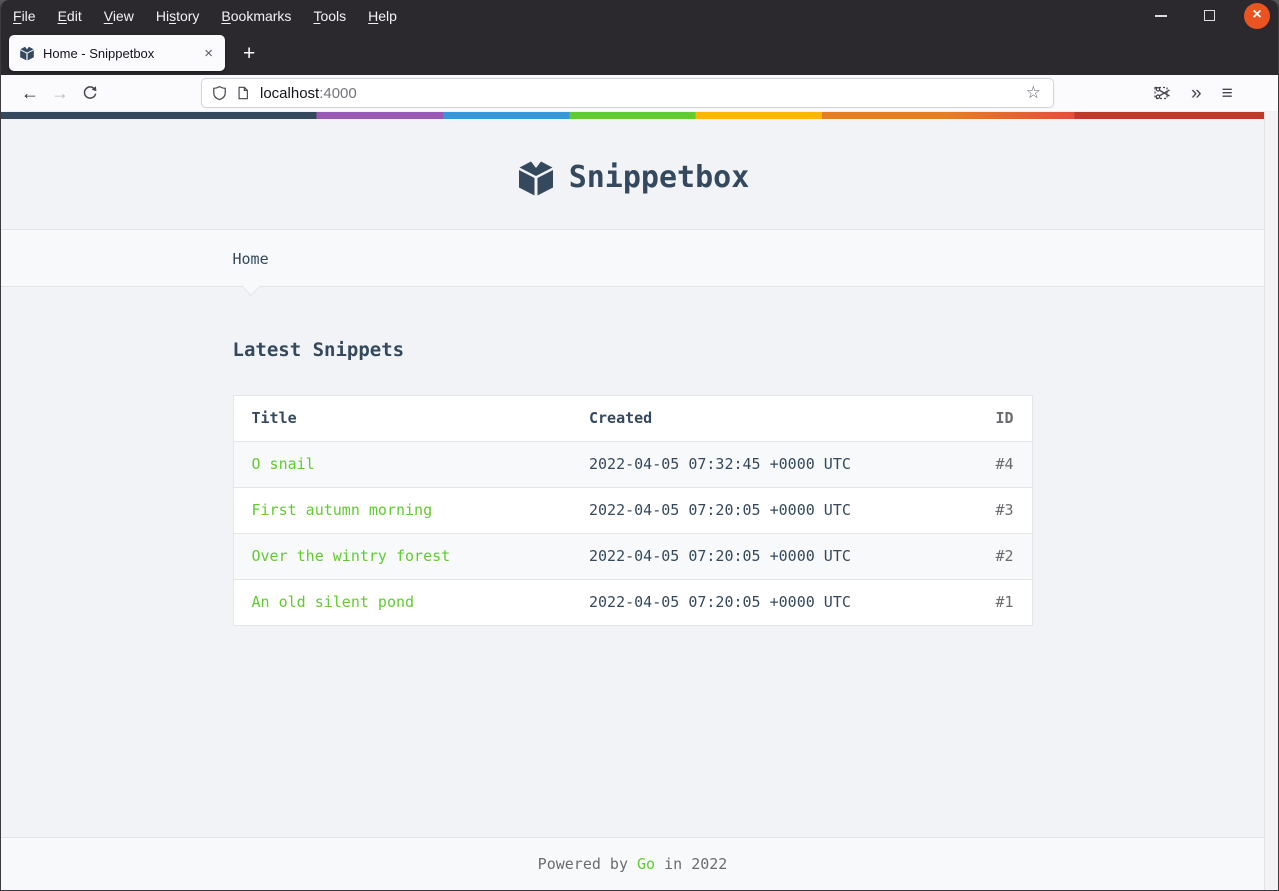 Image resolution: width=1279 pixels, height=891 pixels. What do you see at coordinates (70, 16) in the screenshot?
I see `menu-edit: Edit` at bounding box center [70, 16].